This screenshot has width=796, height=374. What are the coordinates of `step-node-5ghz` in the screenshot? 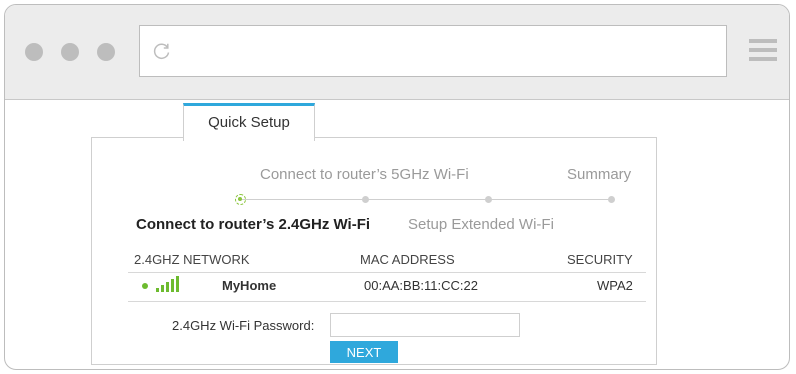 It's located at (365, 199).